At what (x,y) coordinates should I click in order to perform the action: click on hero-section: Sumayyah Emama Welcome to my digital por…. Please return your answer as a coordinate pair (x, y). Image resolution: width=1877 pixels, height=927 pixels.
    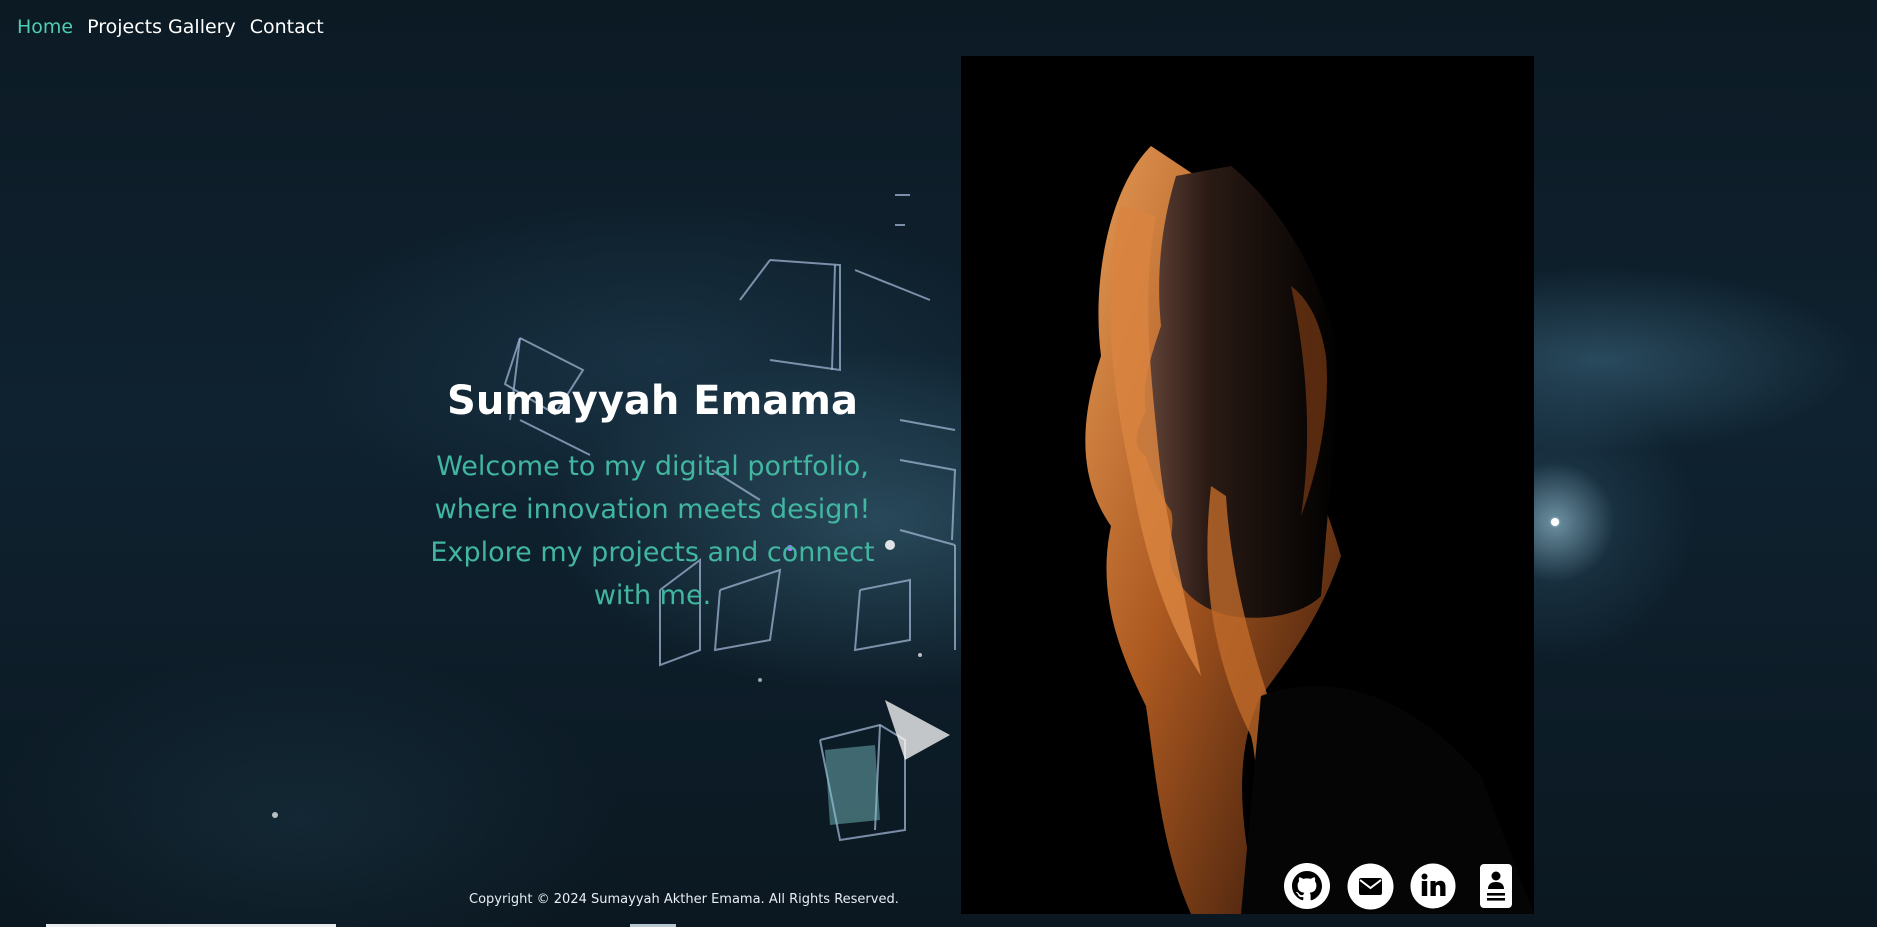
    Looking at the image, I should click on (652, 495).